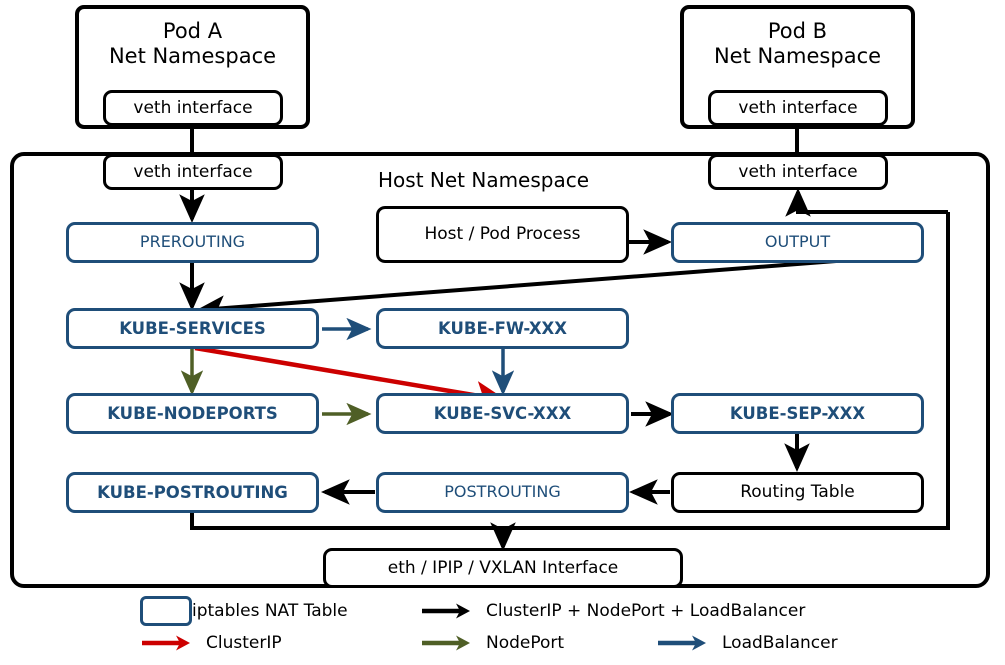 The height and width of the screenshot is (665, 1005). Describe the element at coordinates (166, 643) in the screenshot. I see `red-arrow-icon` at that location.